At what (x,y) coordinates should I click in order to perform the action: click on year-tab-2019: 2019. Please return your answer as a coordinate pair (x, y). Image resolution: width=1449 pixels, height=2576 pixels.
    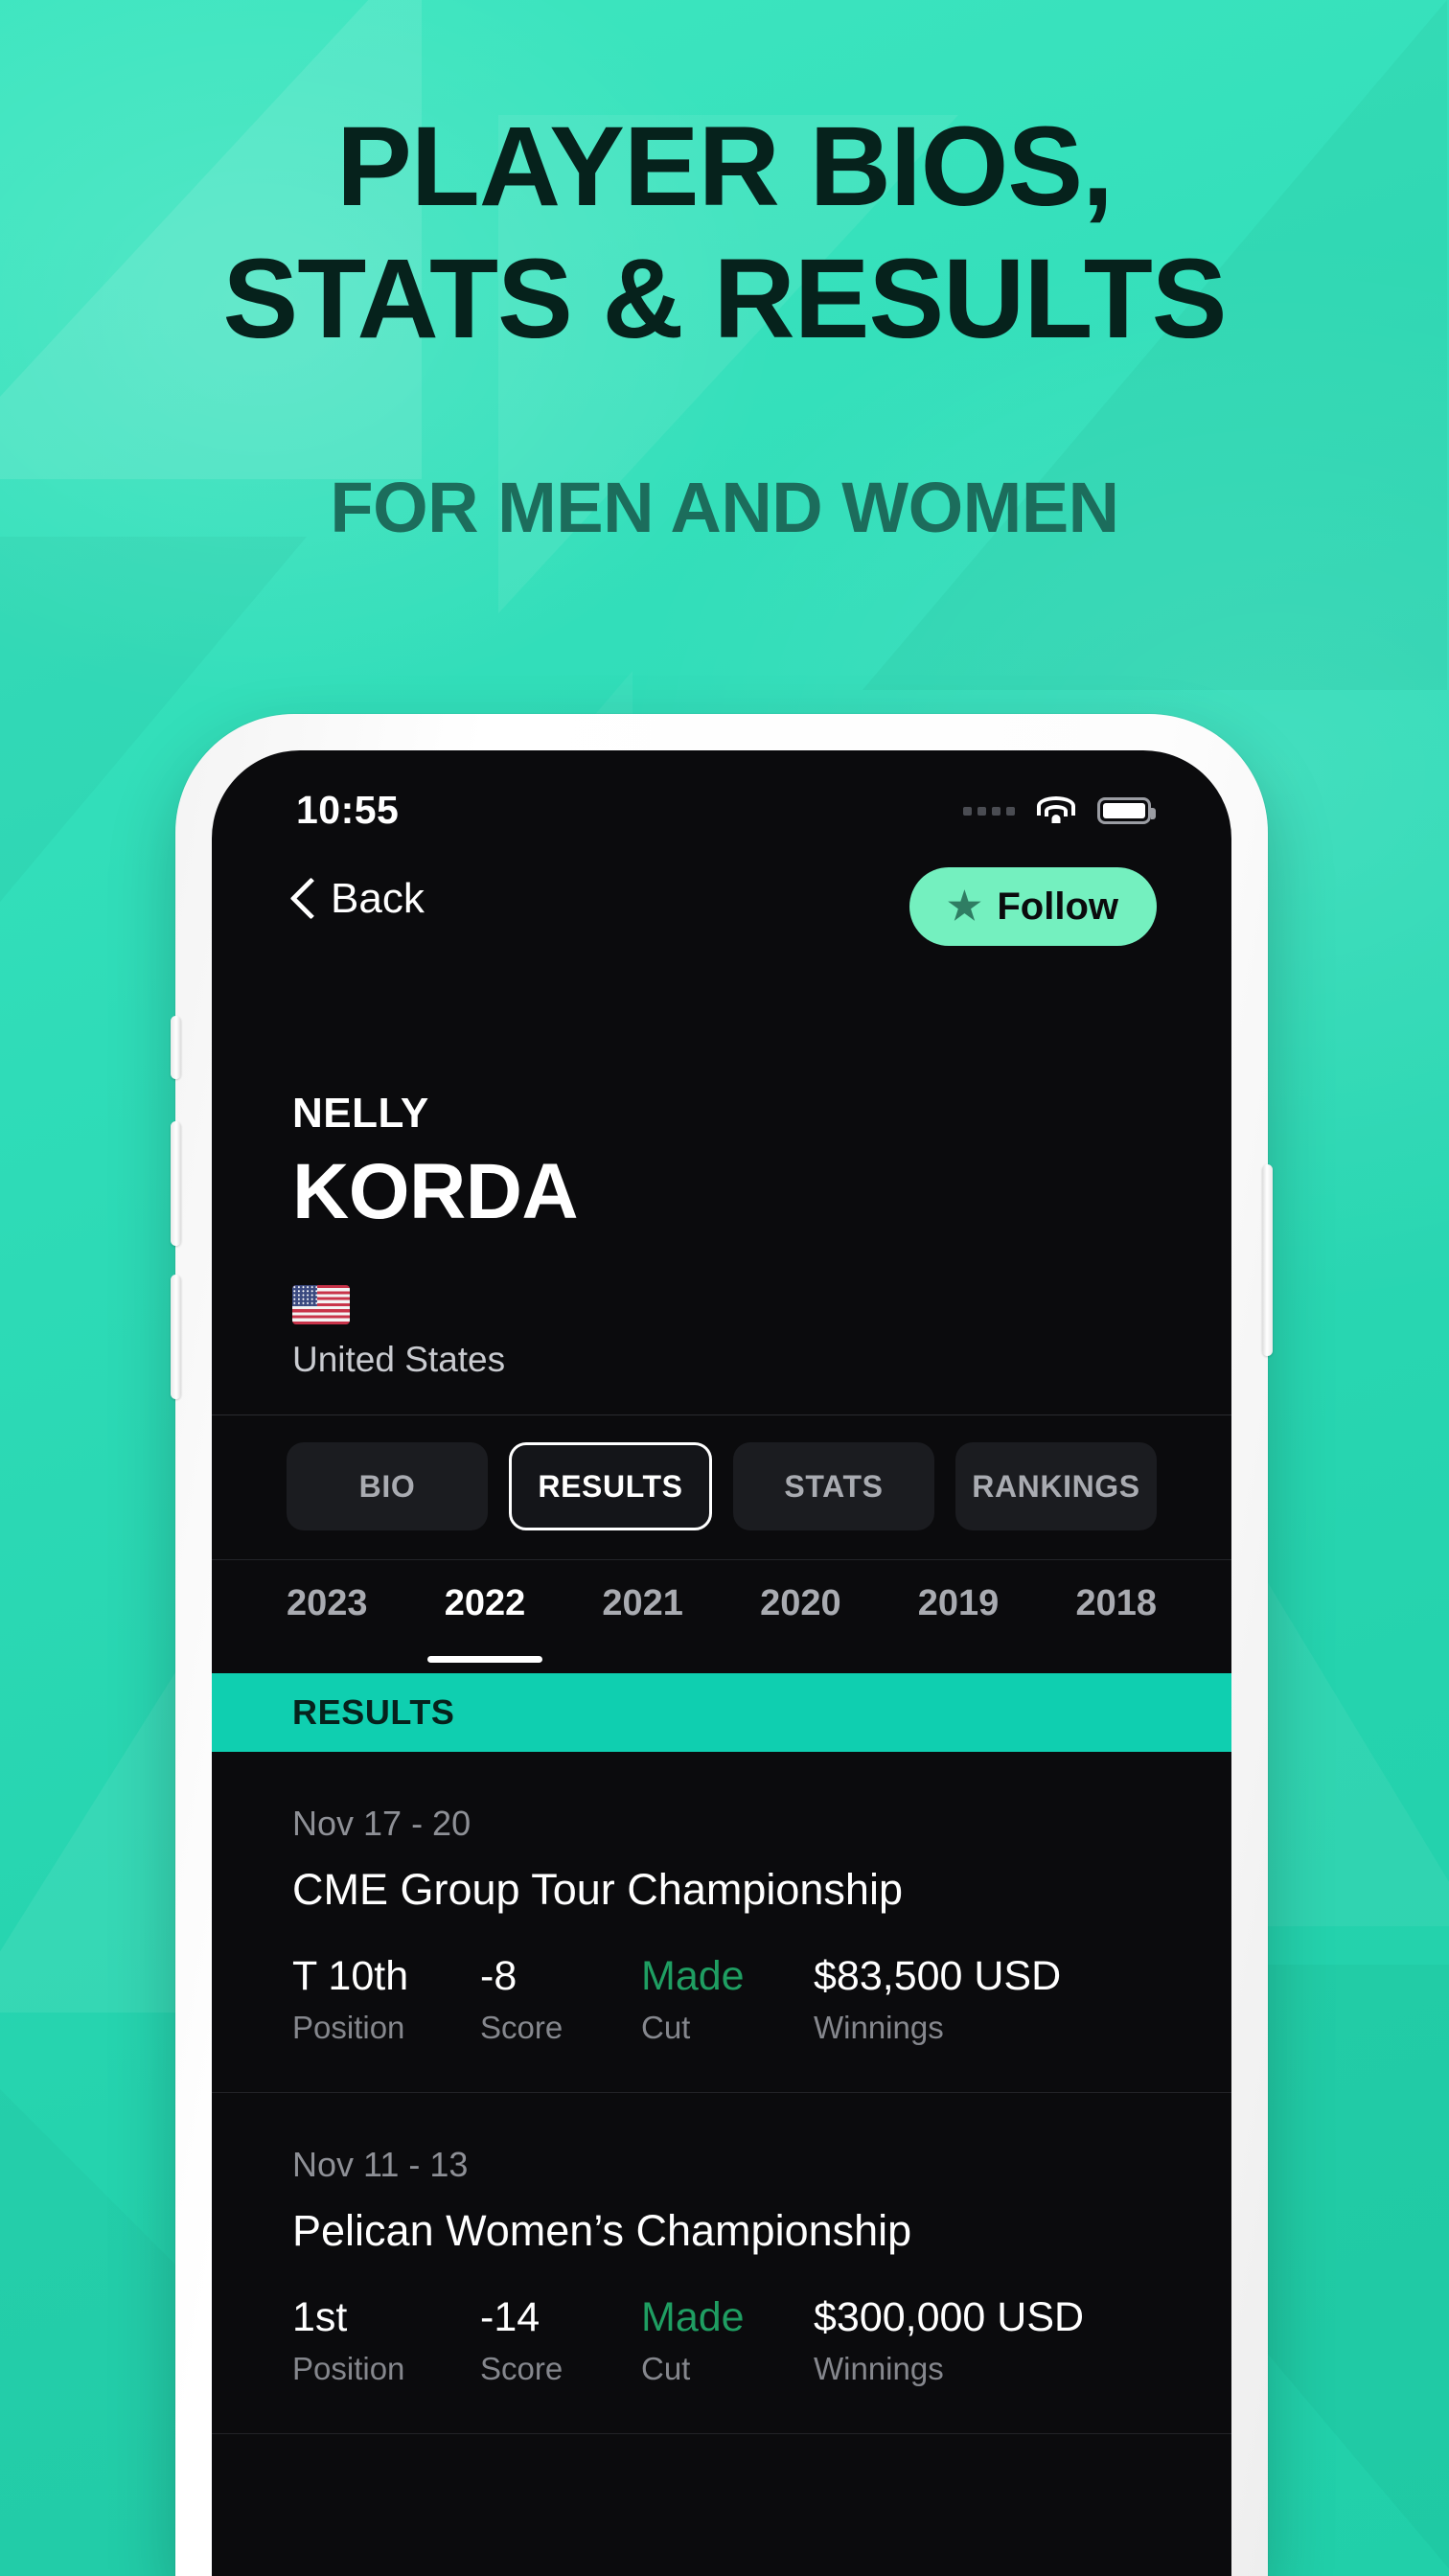
    Looking at the image, I should click on (959, 1617).